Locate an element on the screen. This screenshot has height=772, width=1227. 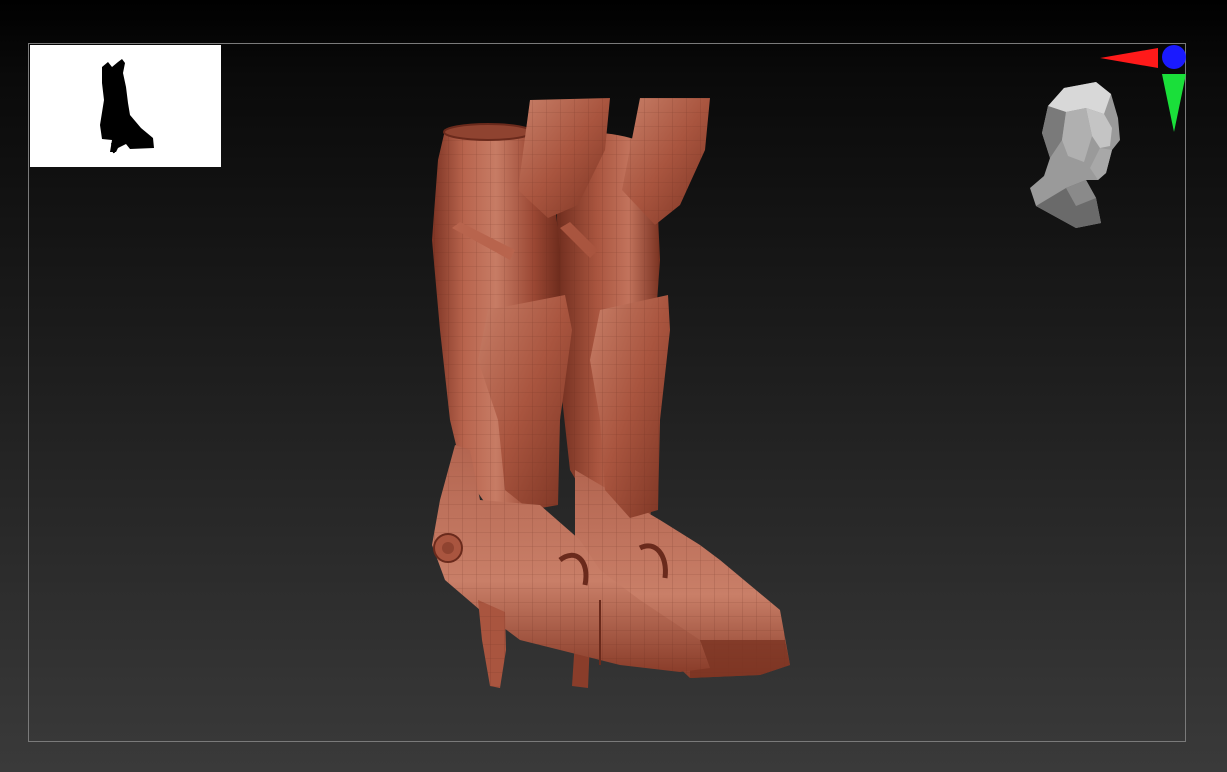
x-axis-arrow-icon is located at coordinates (1129, 58).